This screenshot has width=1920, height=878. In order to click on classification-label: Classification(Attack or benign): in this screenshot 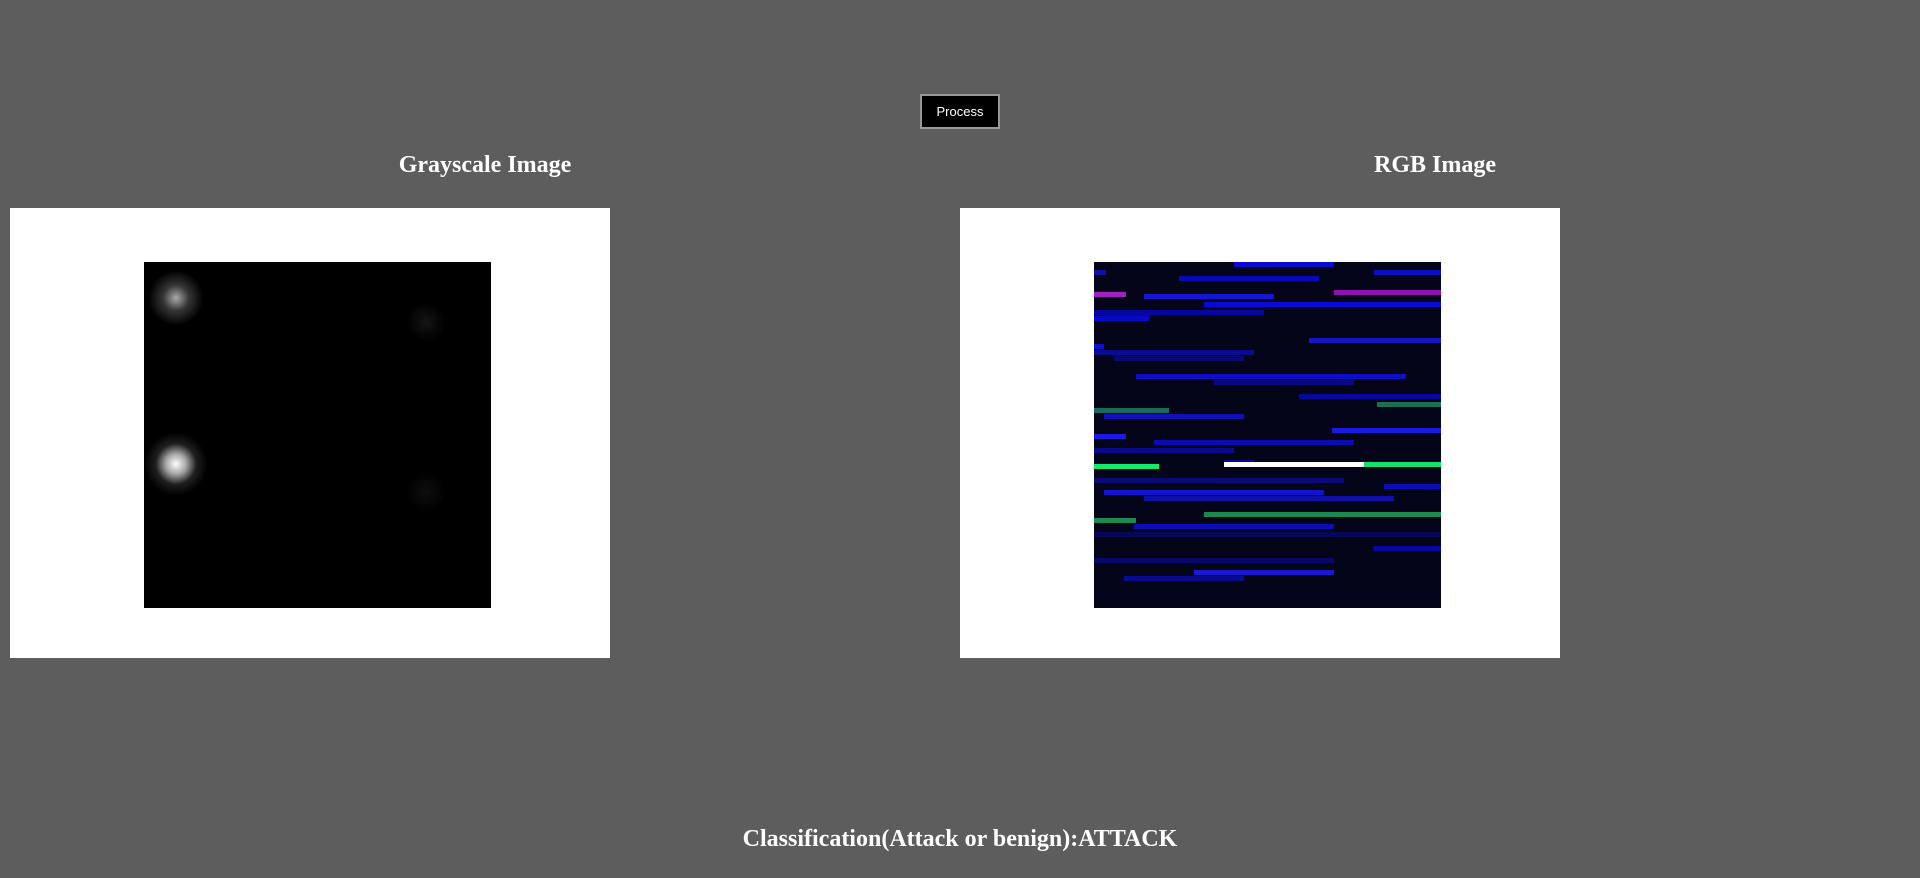, I will do `click(910, 839)`.